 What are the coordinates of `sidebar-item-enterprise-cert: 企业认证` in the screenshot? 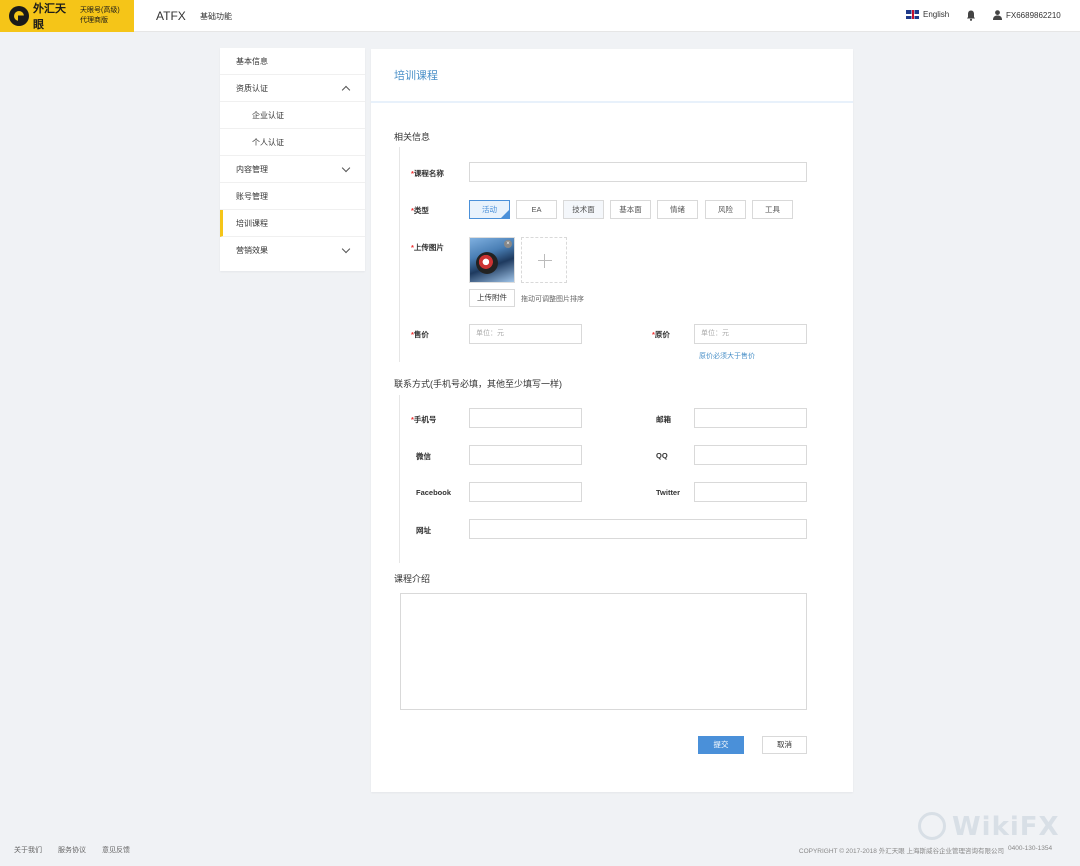 It's located at (292, 115).